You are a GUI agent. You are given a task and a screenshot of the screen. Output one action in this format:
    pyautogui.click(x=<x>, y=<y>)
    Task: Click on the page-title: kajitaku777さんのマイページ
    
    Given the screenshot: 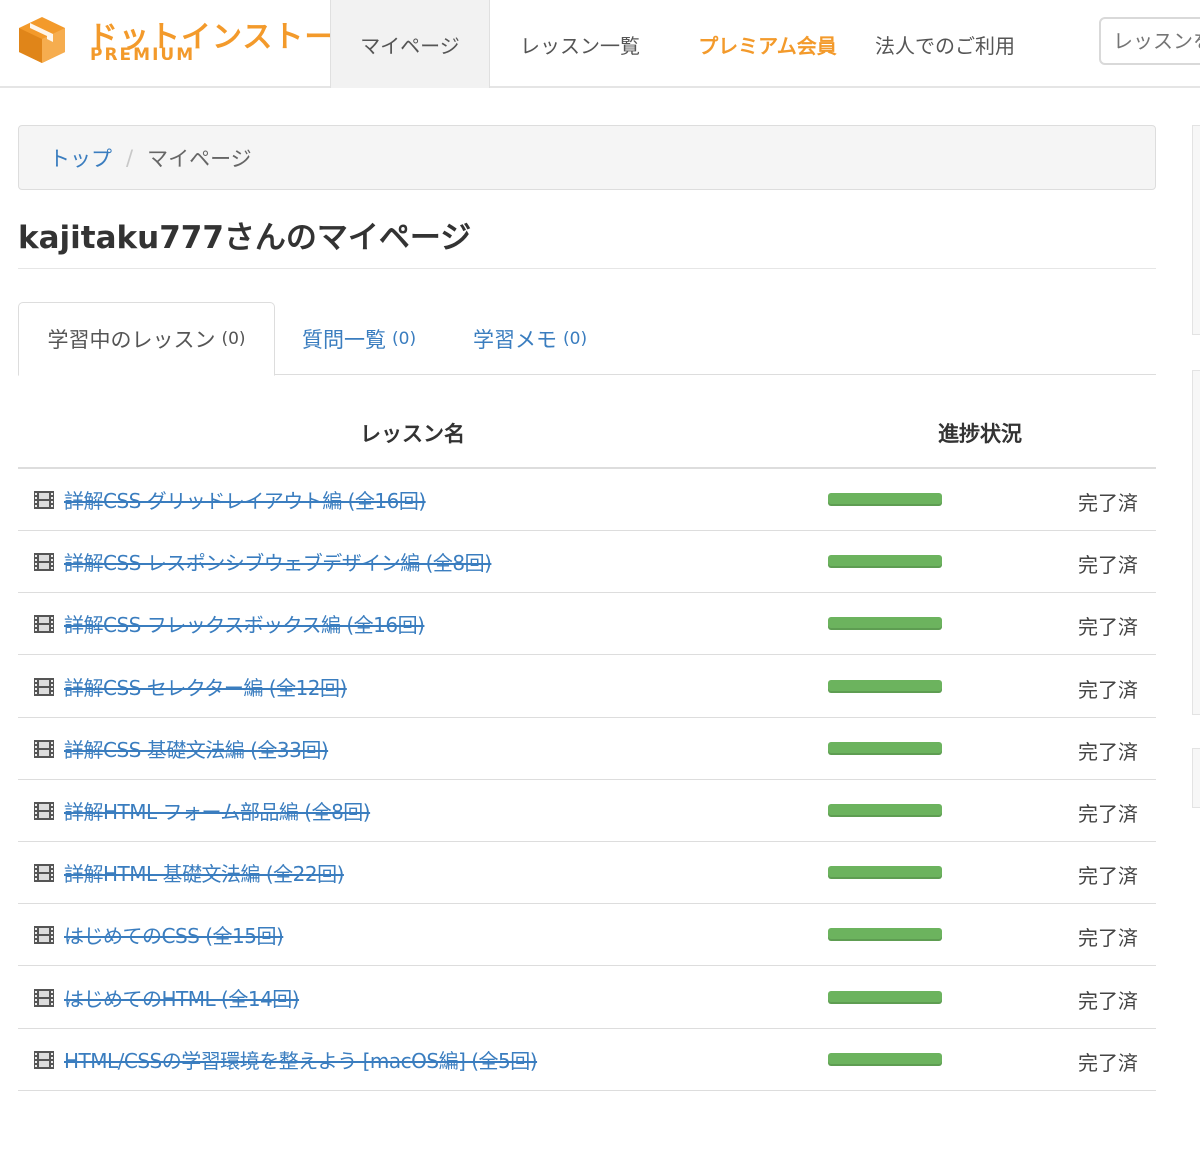 What is the action you would take?
    pyautogui.click(x=245, y=238)
    